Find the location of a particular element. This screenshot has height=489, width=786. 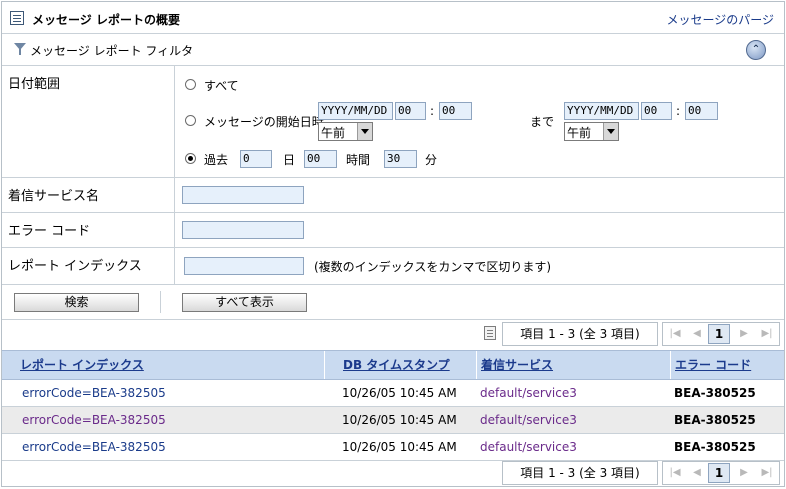

report-index-hint: (複数のインデックスをカンマで区切ります) is located at coordinates (433, 267).